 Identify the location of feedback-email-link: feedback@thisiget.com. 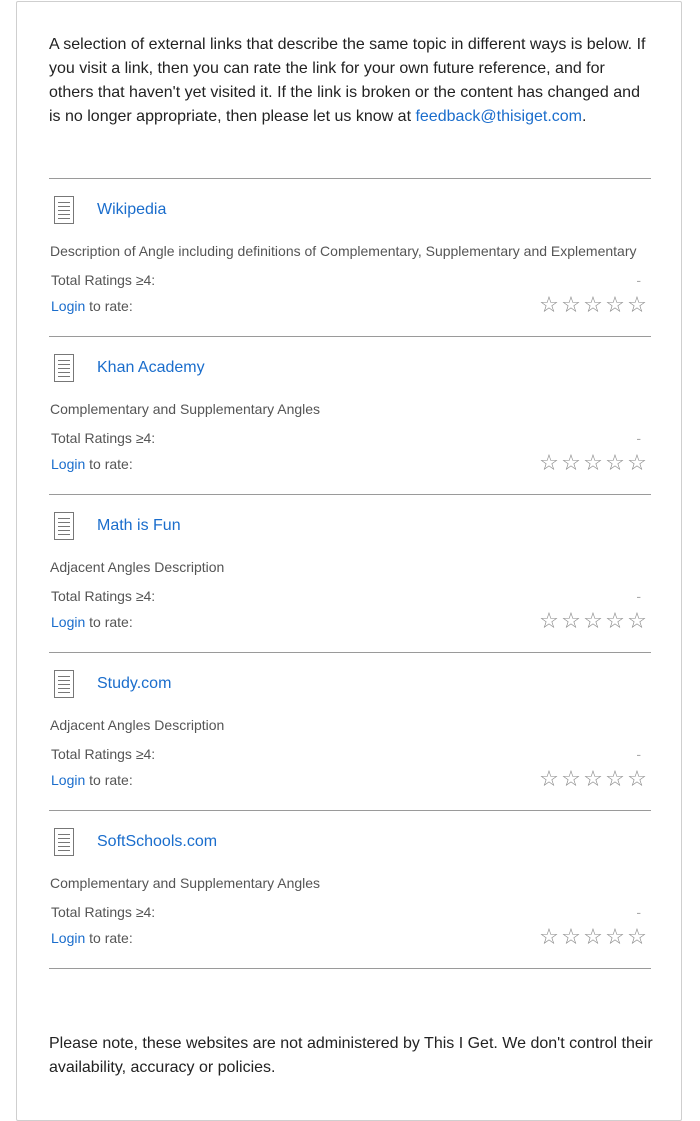
(498, 116).